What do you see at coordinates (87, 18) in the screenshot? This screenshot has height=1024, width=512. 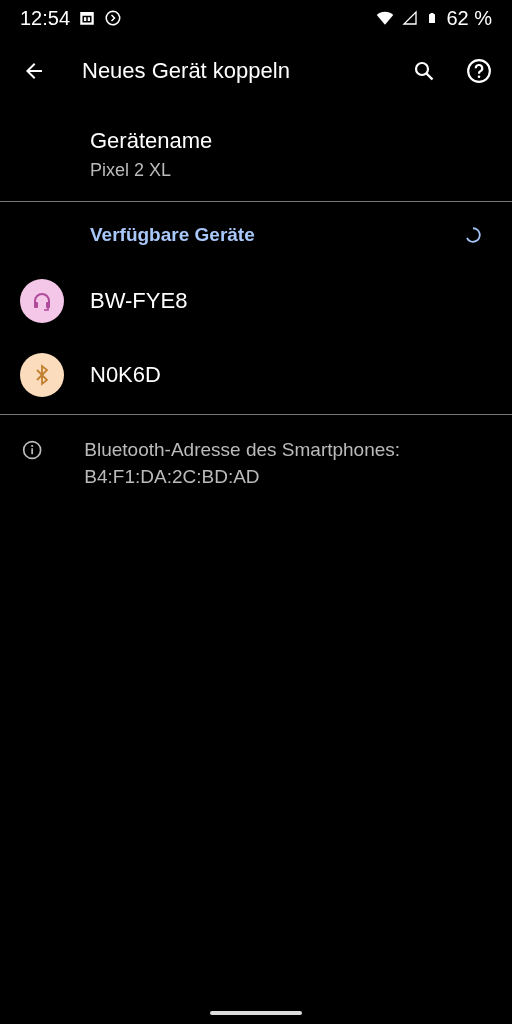 I see `calendar-icon` at bounding box center [87, 18].